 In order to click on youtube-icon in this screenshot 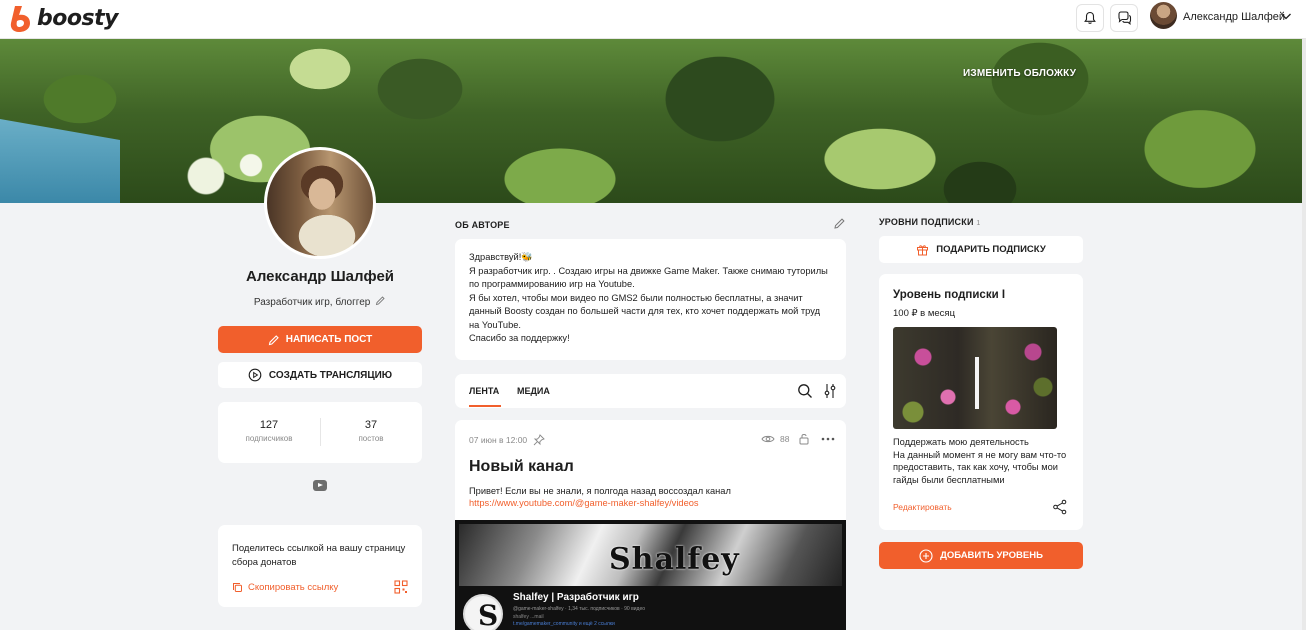, I will do `click(320, 485)`.